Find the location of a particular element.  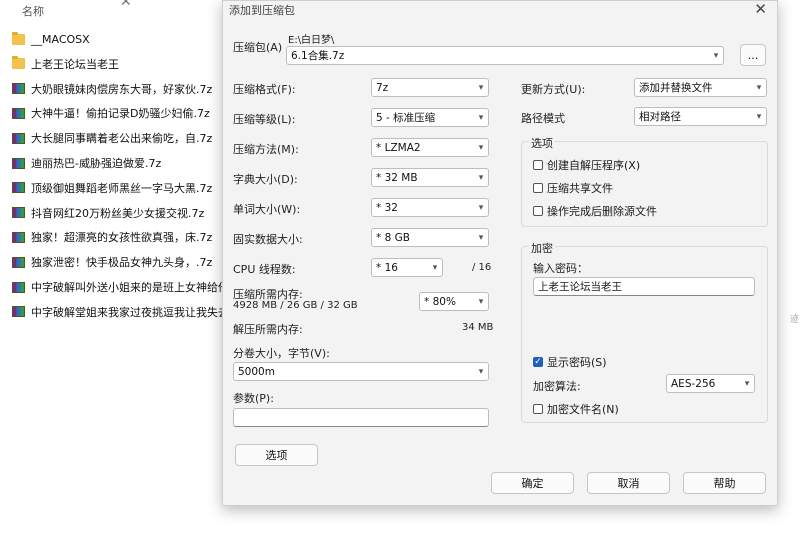

folder-row: __MACOSX is located at coordinates (51, 39).